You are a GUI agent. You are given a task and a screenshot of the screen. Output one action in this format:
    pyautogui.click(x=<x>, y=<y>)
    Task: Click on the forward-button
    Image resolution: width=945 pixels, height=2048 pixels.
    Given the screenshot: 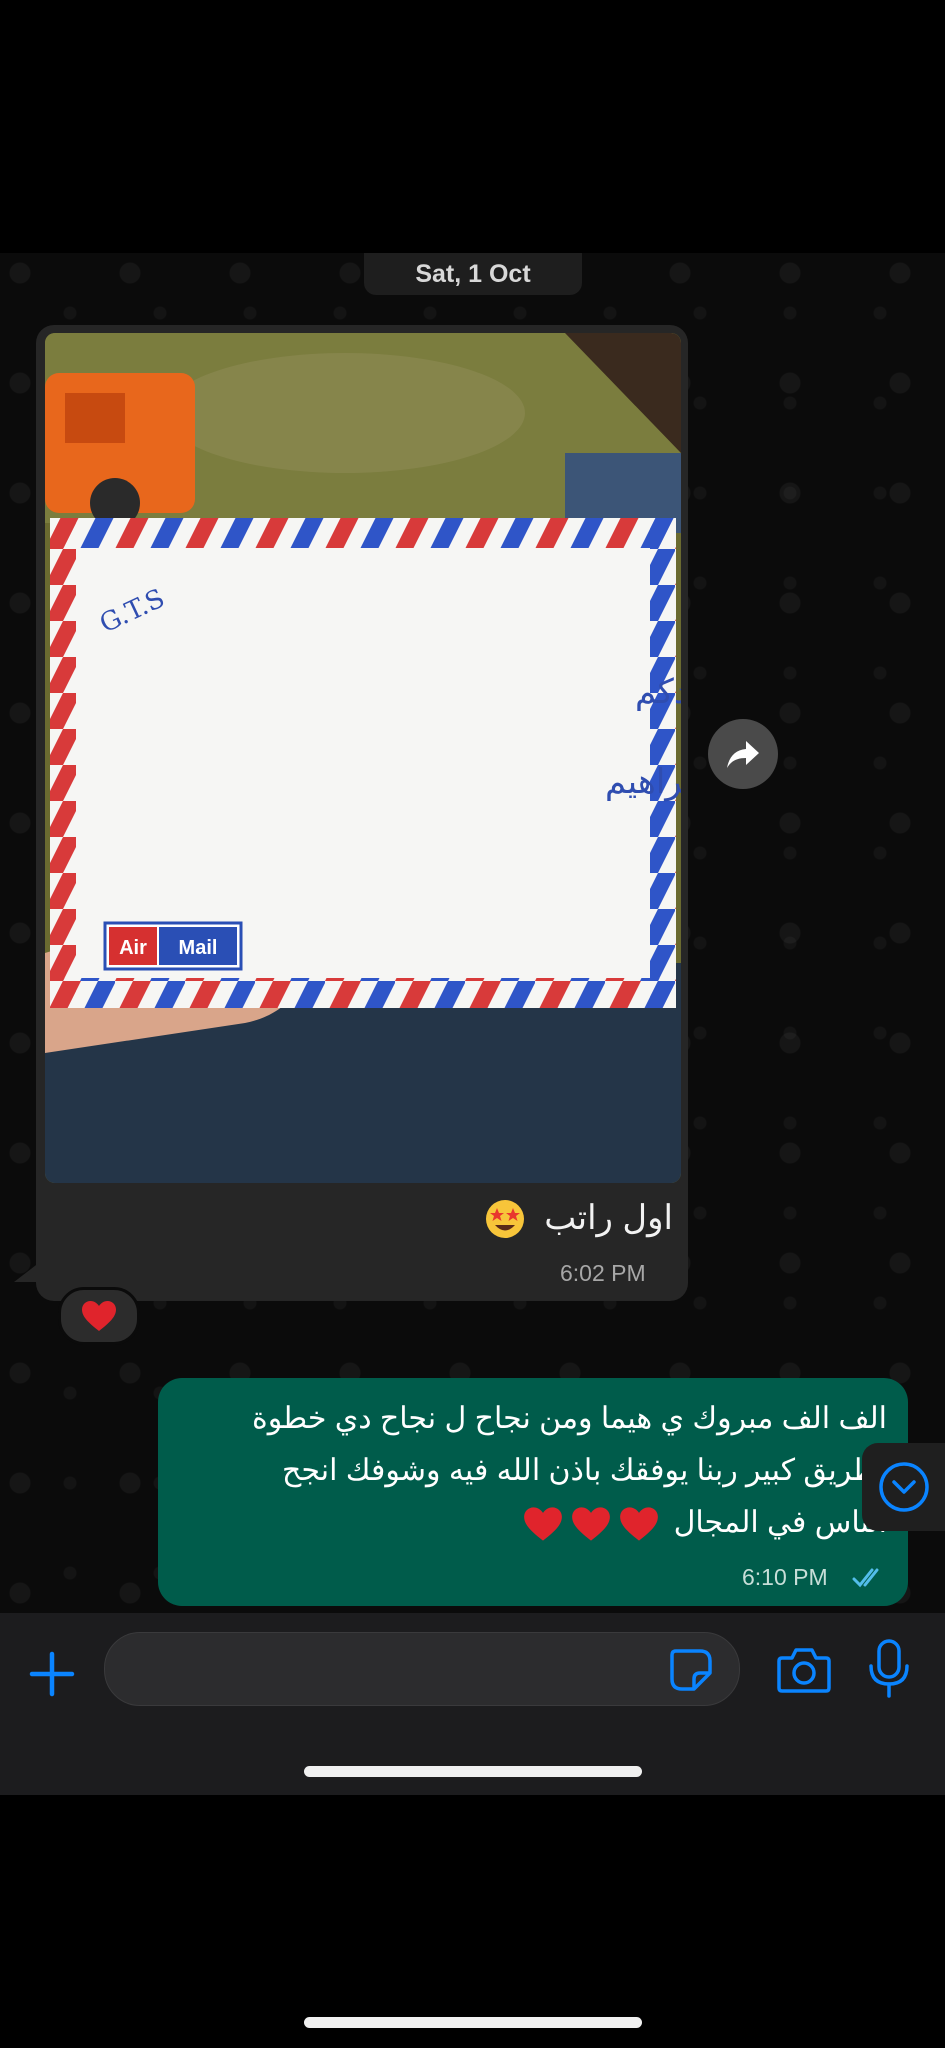 What is the action you would take?
    pyautogui.click(x=743, y=754)
    